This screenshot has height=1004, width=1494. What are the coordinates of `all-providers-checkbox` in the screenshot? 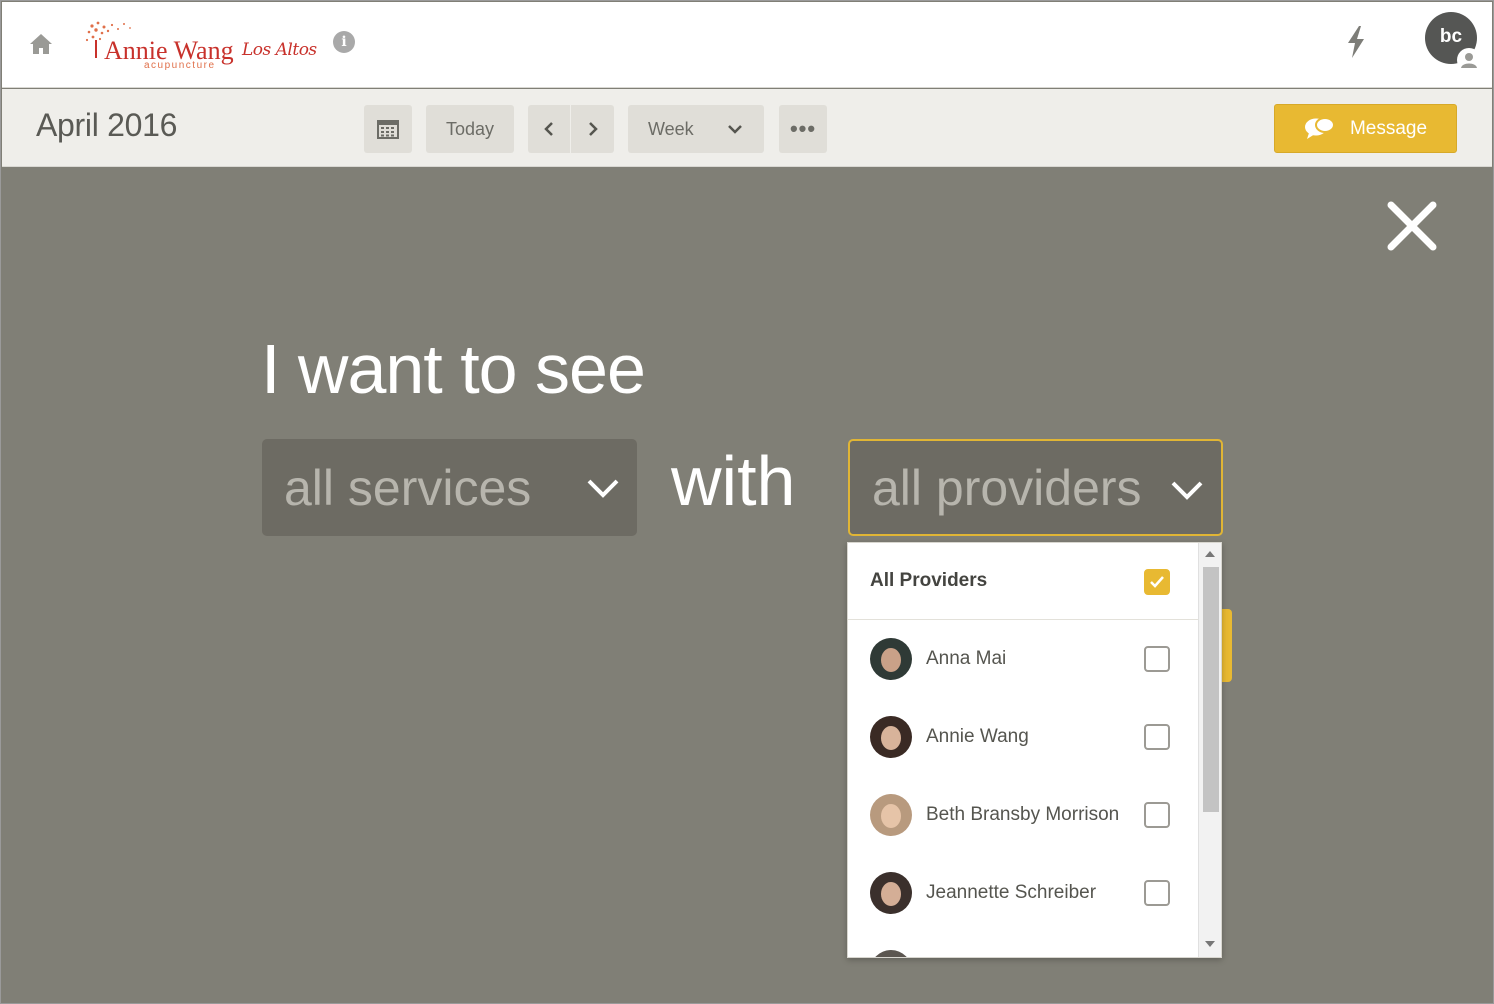 It's located at (1157, 582).